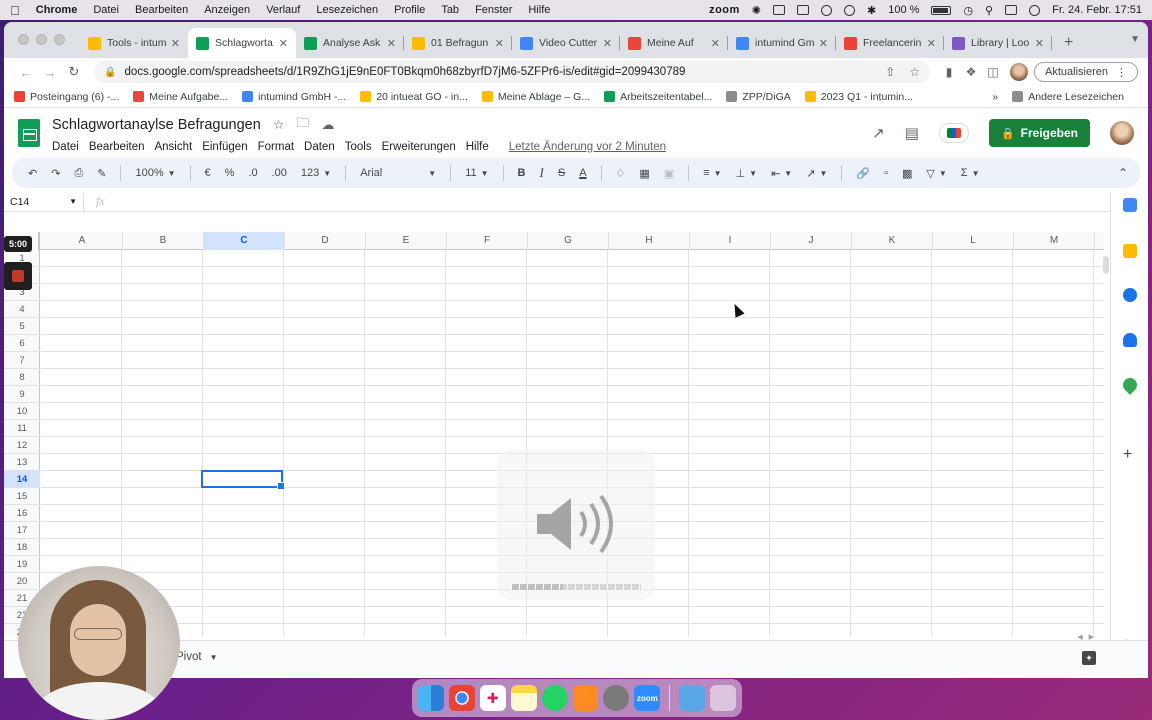 This screenshot has width=1152, height=720. I want to click on menu-profile: Profile, so click(409, 10).